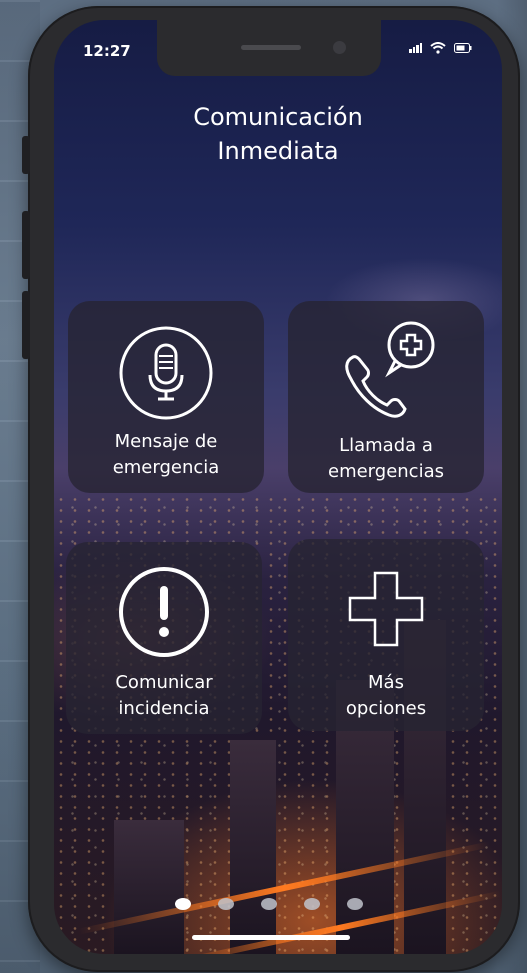 The image size is (527, 973). Describe the element at coordinates (166, 454) in the screenshot. I see `tile-label: Mensaje de emergencia` at that location.